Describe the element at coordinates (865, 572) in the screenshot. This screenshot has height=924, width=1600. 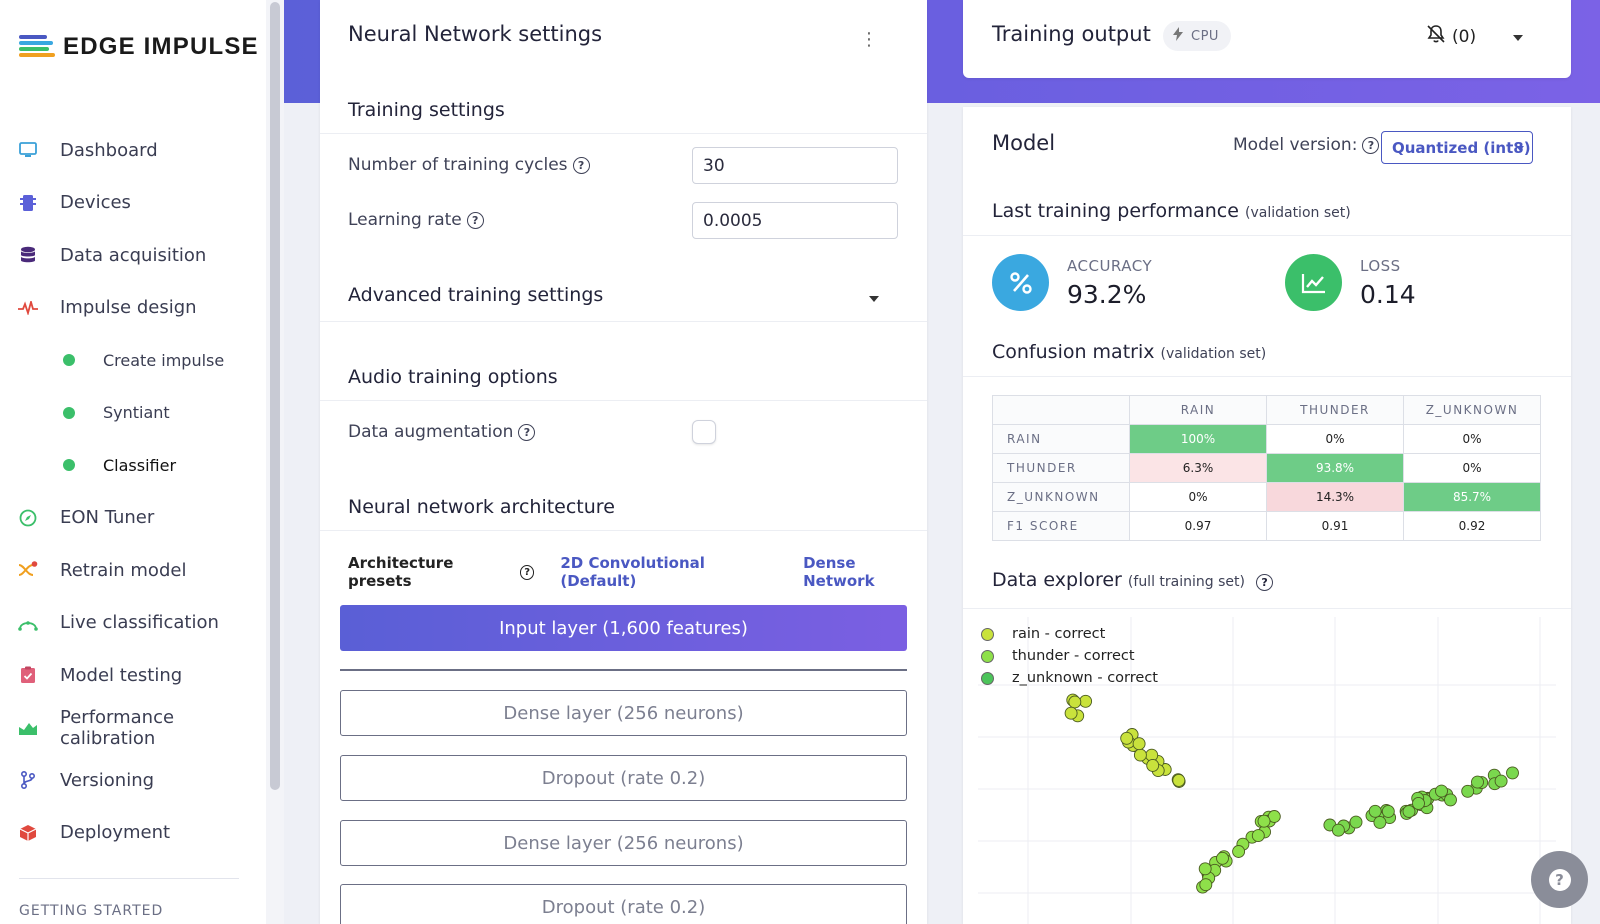
I see `preset-dense-network-link: Dense Network` at that location.